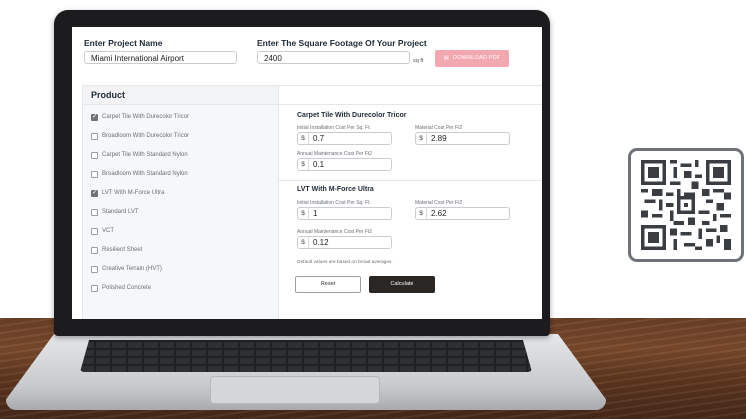 The width and height of the screenshot is (746, 419). I want to click on qr-code, so click(686, 205).